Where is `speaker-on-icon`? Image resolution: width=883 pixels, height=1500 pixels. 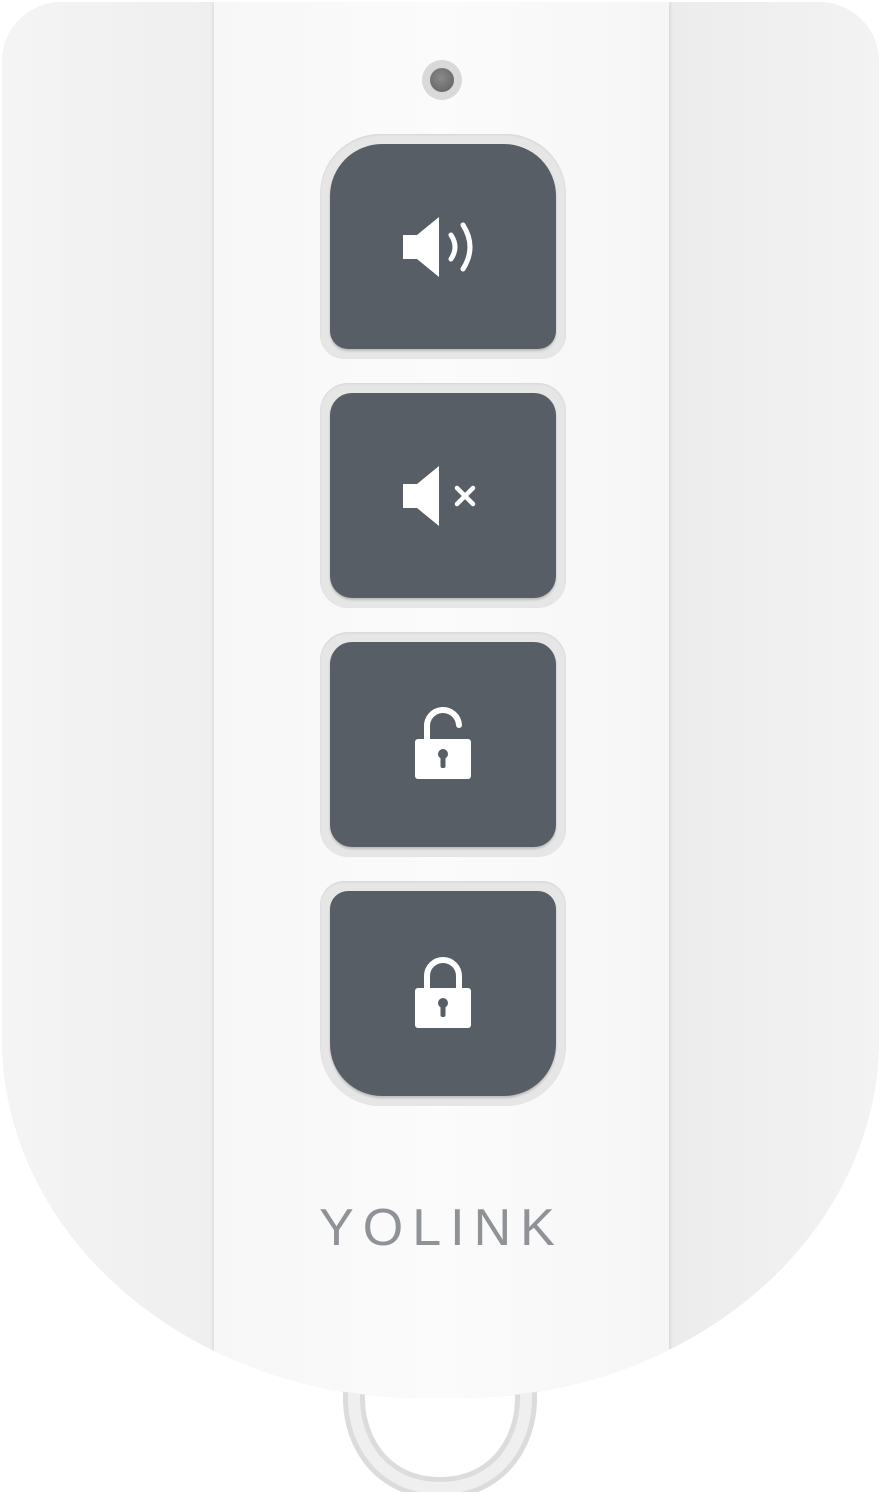 speaker-on-icon is located at coordinates (438, 246).